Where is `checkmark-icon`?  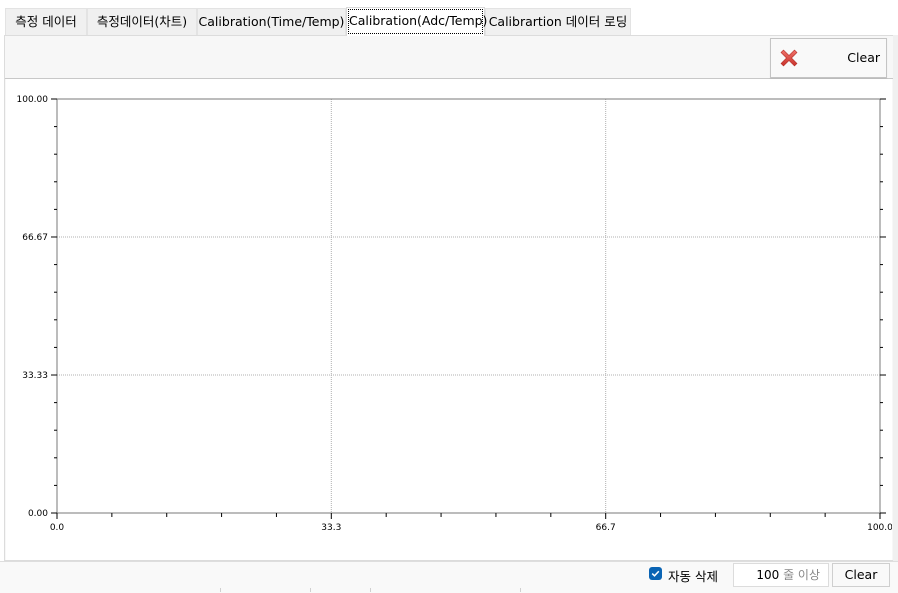 checkmark-icon is located at coordinates (655, 573).